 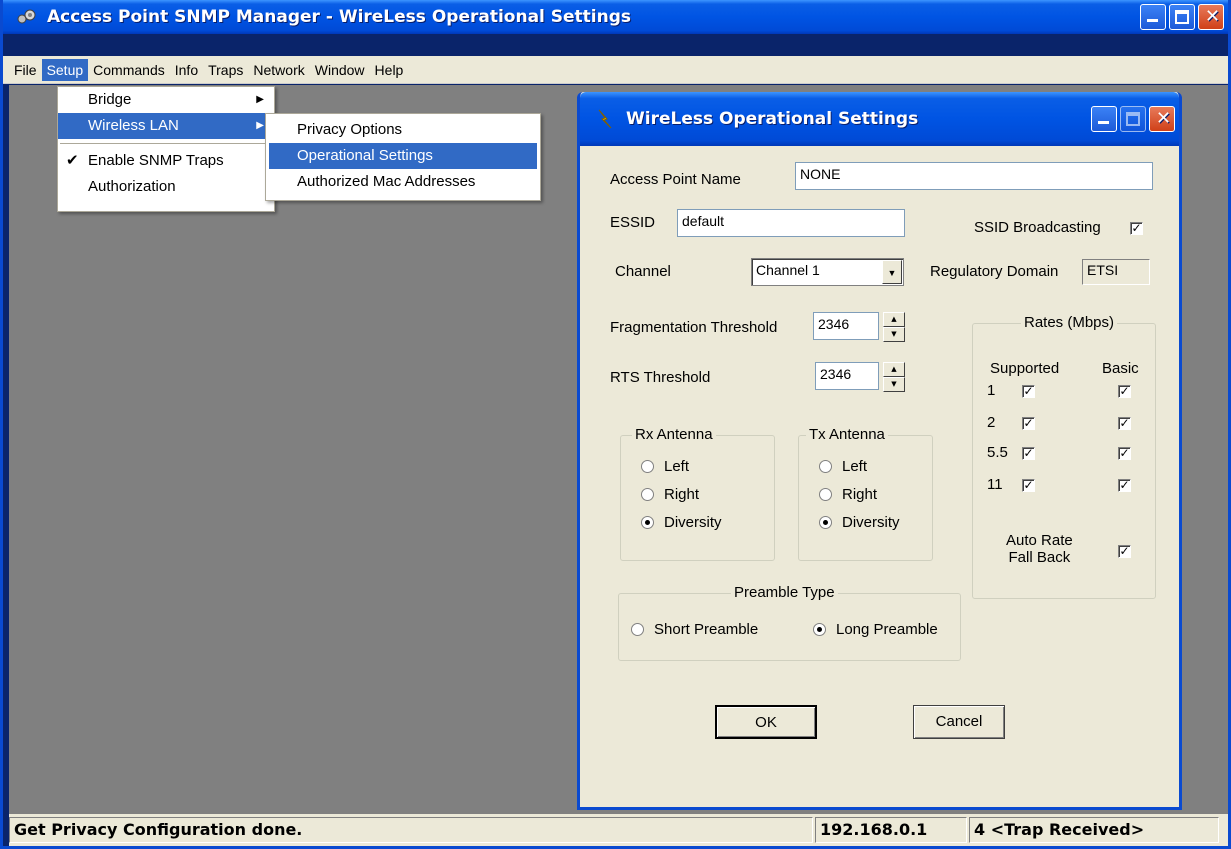 What do you see at coordinates (166, 187) in the screenshot?
I see `menu-item-authorization: Authorization` at bounding box center [166, 187].